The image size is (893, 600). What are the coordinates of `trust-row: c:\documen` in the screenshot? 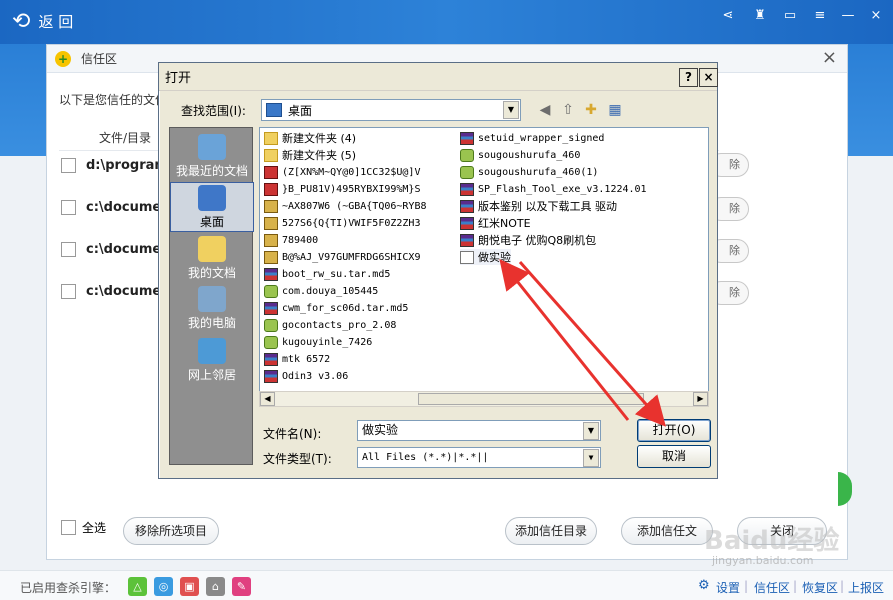 It's located at (115, 291).